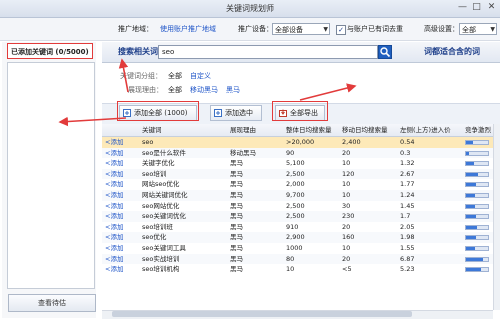 The image size is (500, 320). What do you see at coordinates (407, 142) in the screenshot?
I see `cell-bid: 0.54` at bounding box center [407, 142].